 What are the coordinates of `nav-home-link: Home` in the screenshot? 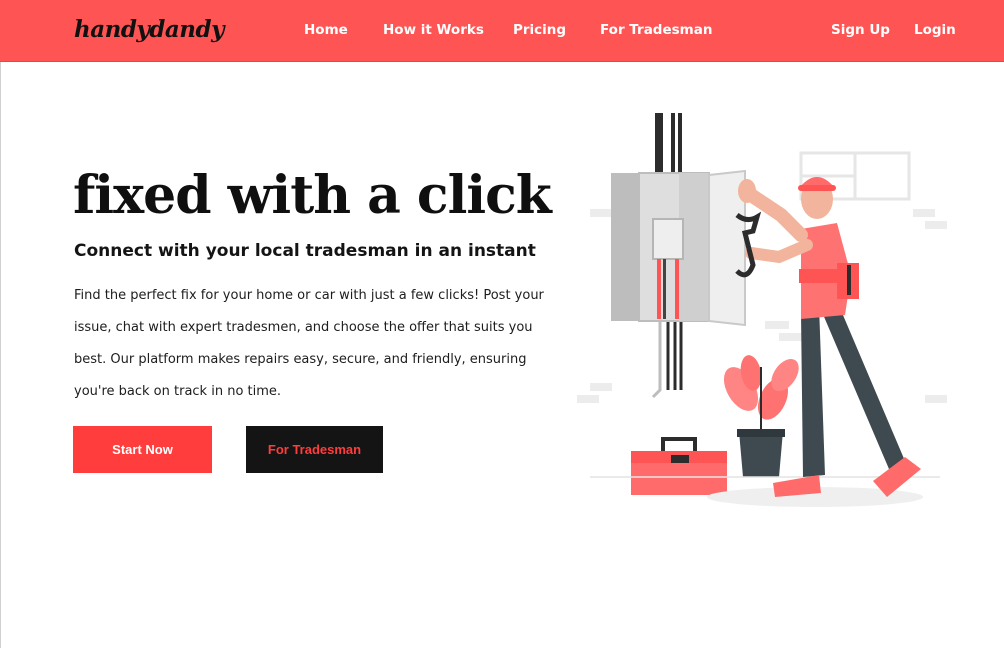 It's located at (326, 30).